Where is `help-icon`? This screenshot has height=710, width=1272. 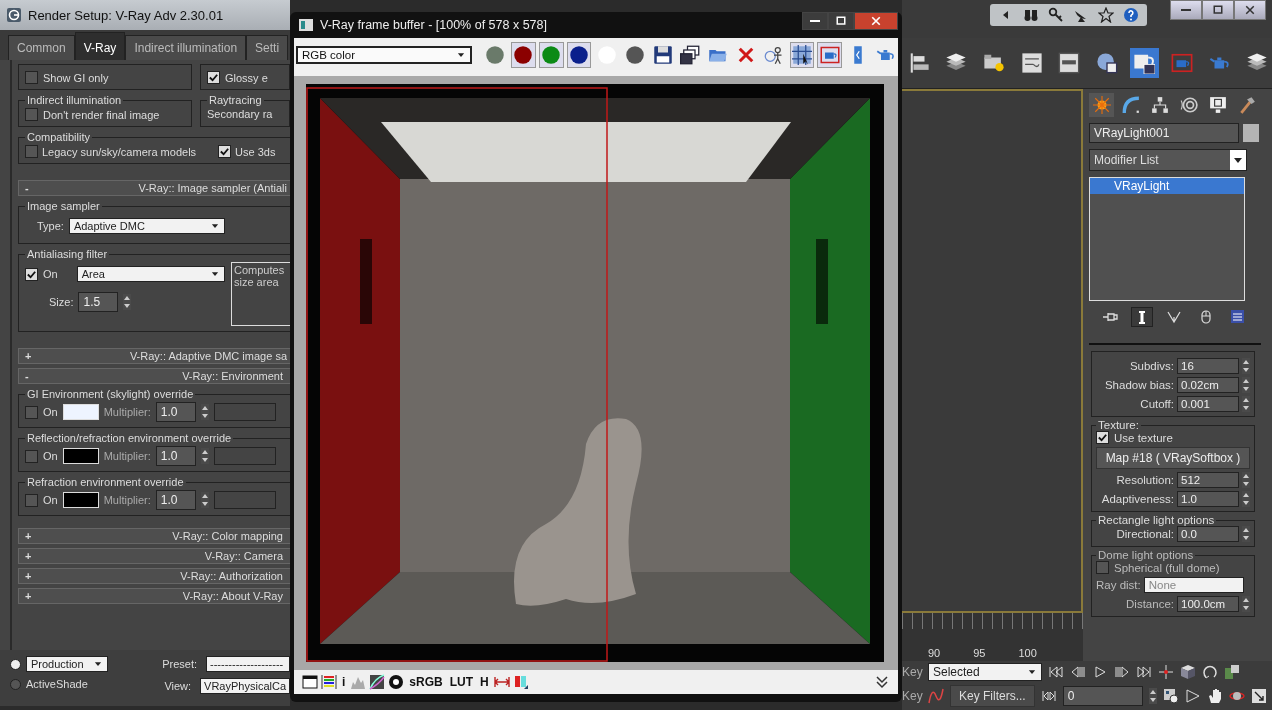
help-icon is located at coordinates (1131, 15).